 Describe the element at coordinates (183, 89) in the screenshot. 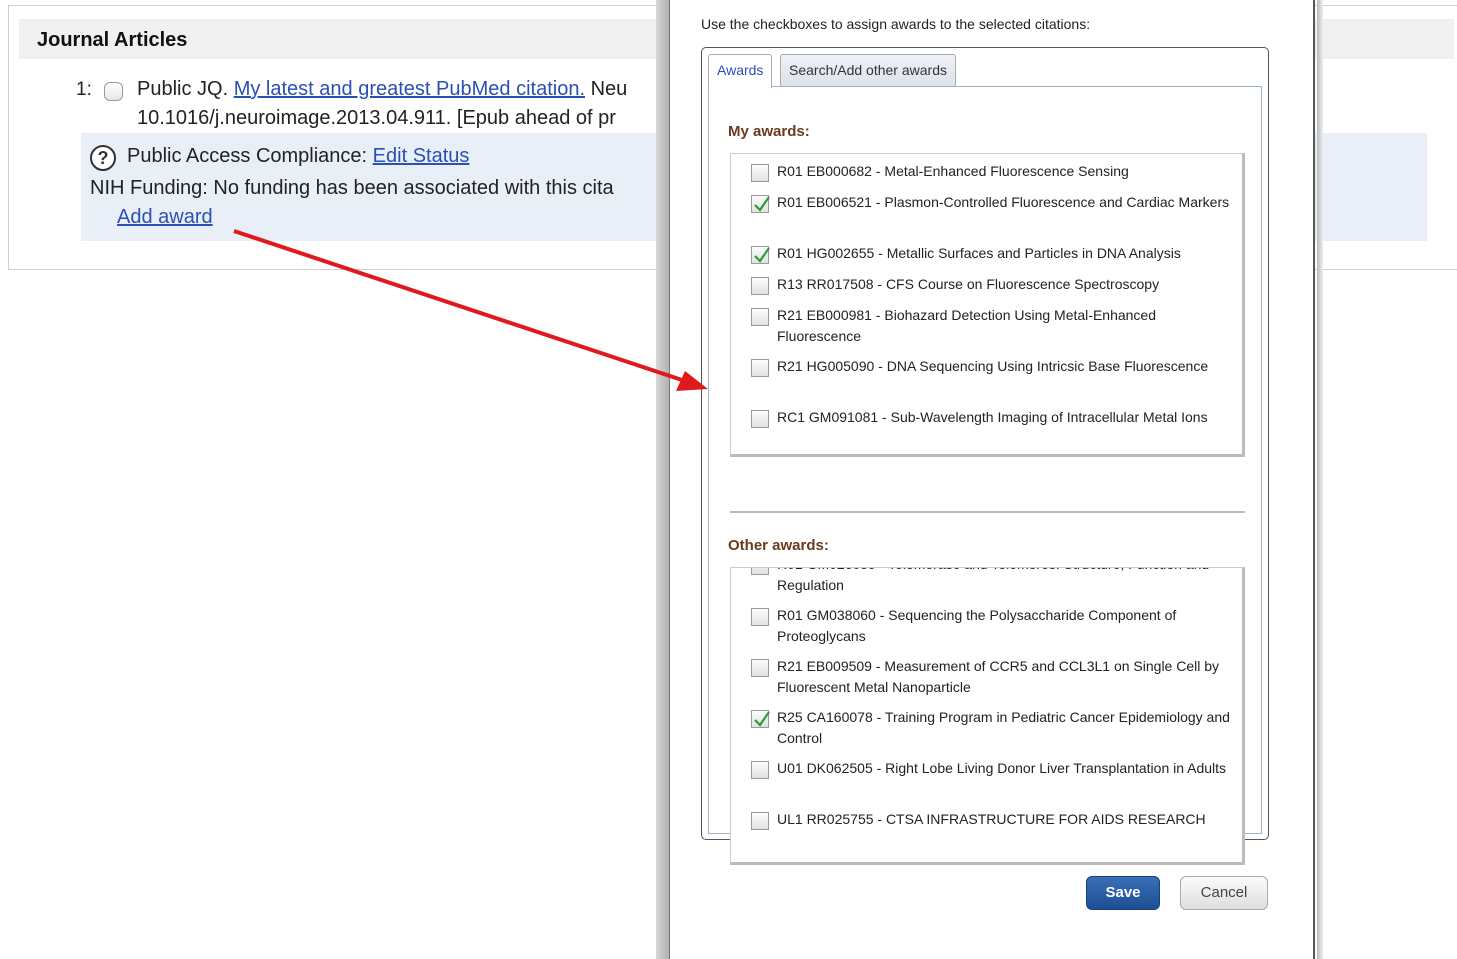

I see `citation-author: Public JQ.` at that location.